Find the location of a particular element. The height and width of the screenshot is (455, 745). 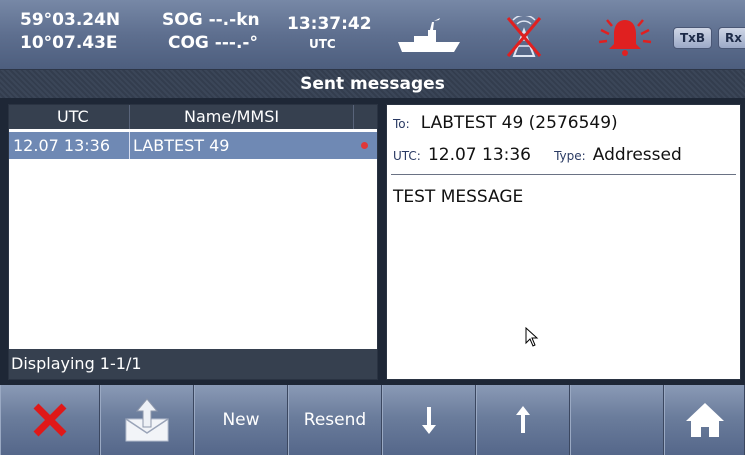

utc-value: 12.07 13:36 is located at coordinates (479, 155).